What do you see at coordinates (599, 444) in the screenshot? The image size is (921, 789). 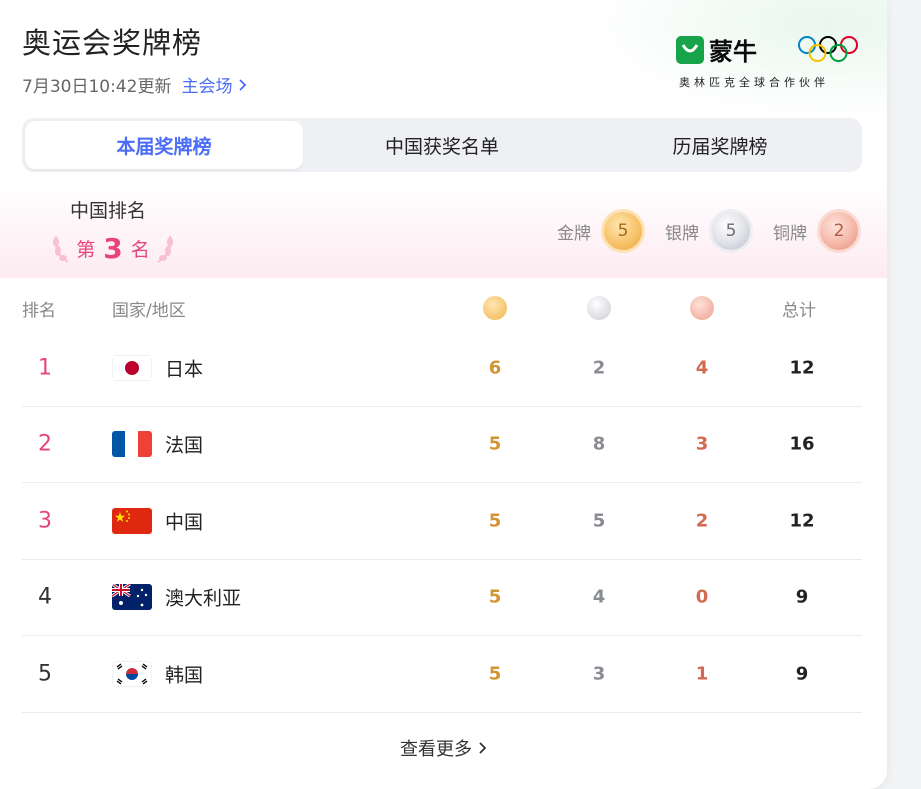 I see `row-silver: 8` at bounding box center [599, 444].